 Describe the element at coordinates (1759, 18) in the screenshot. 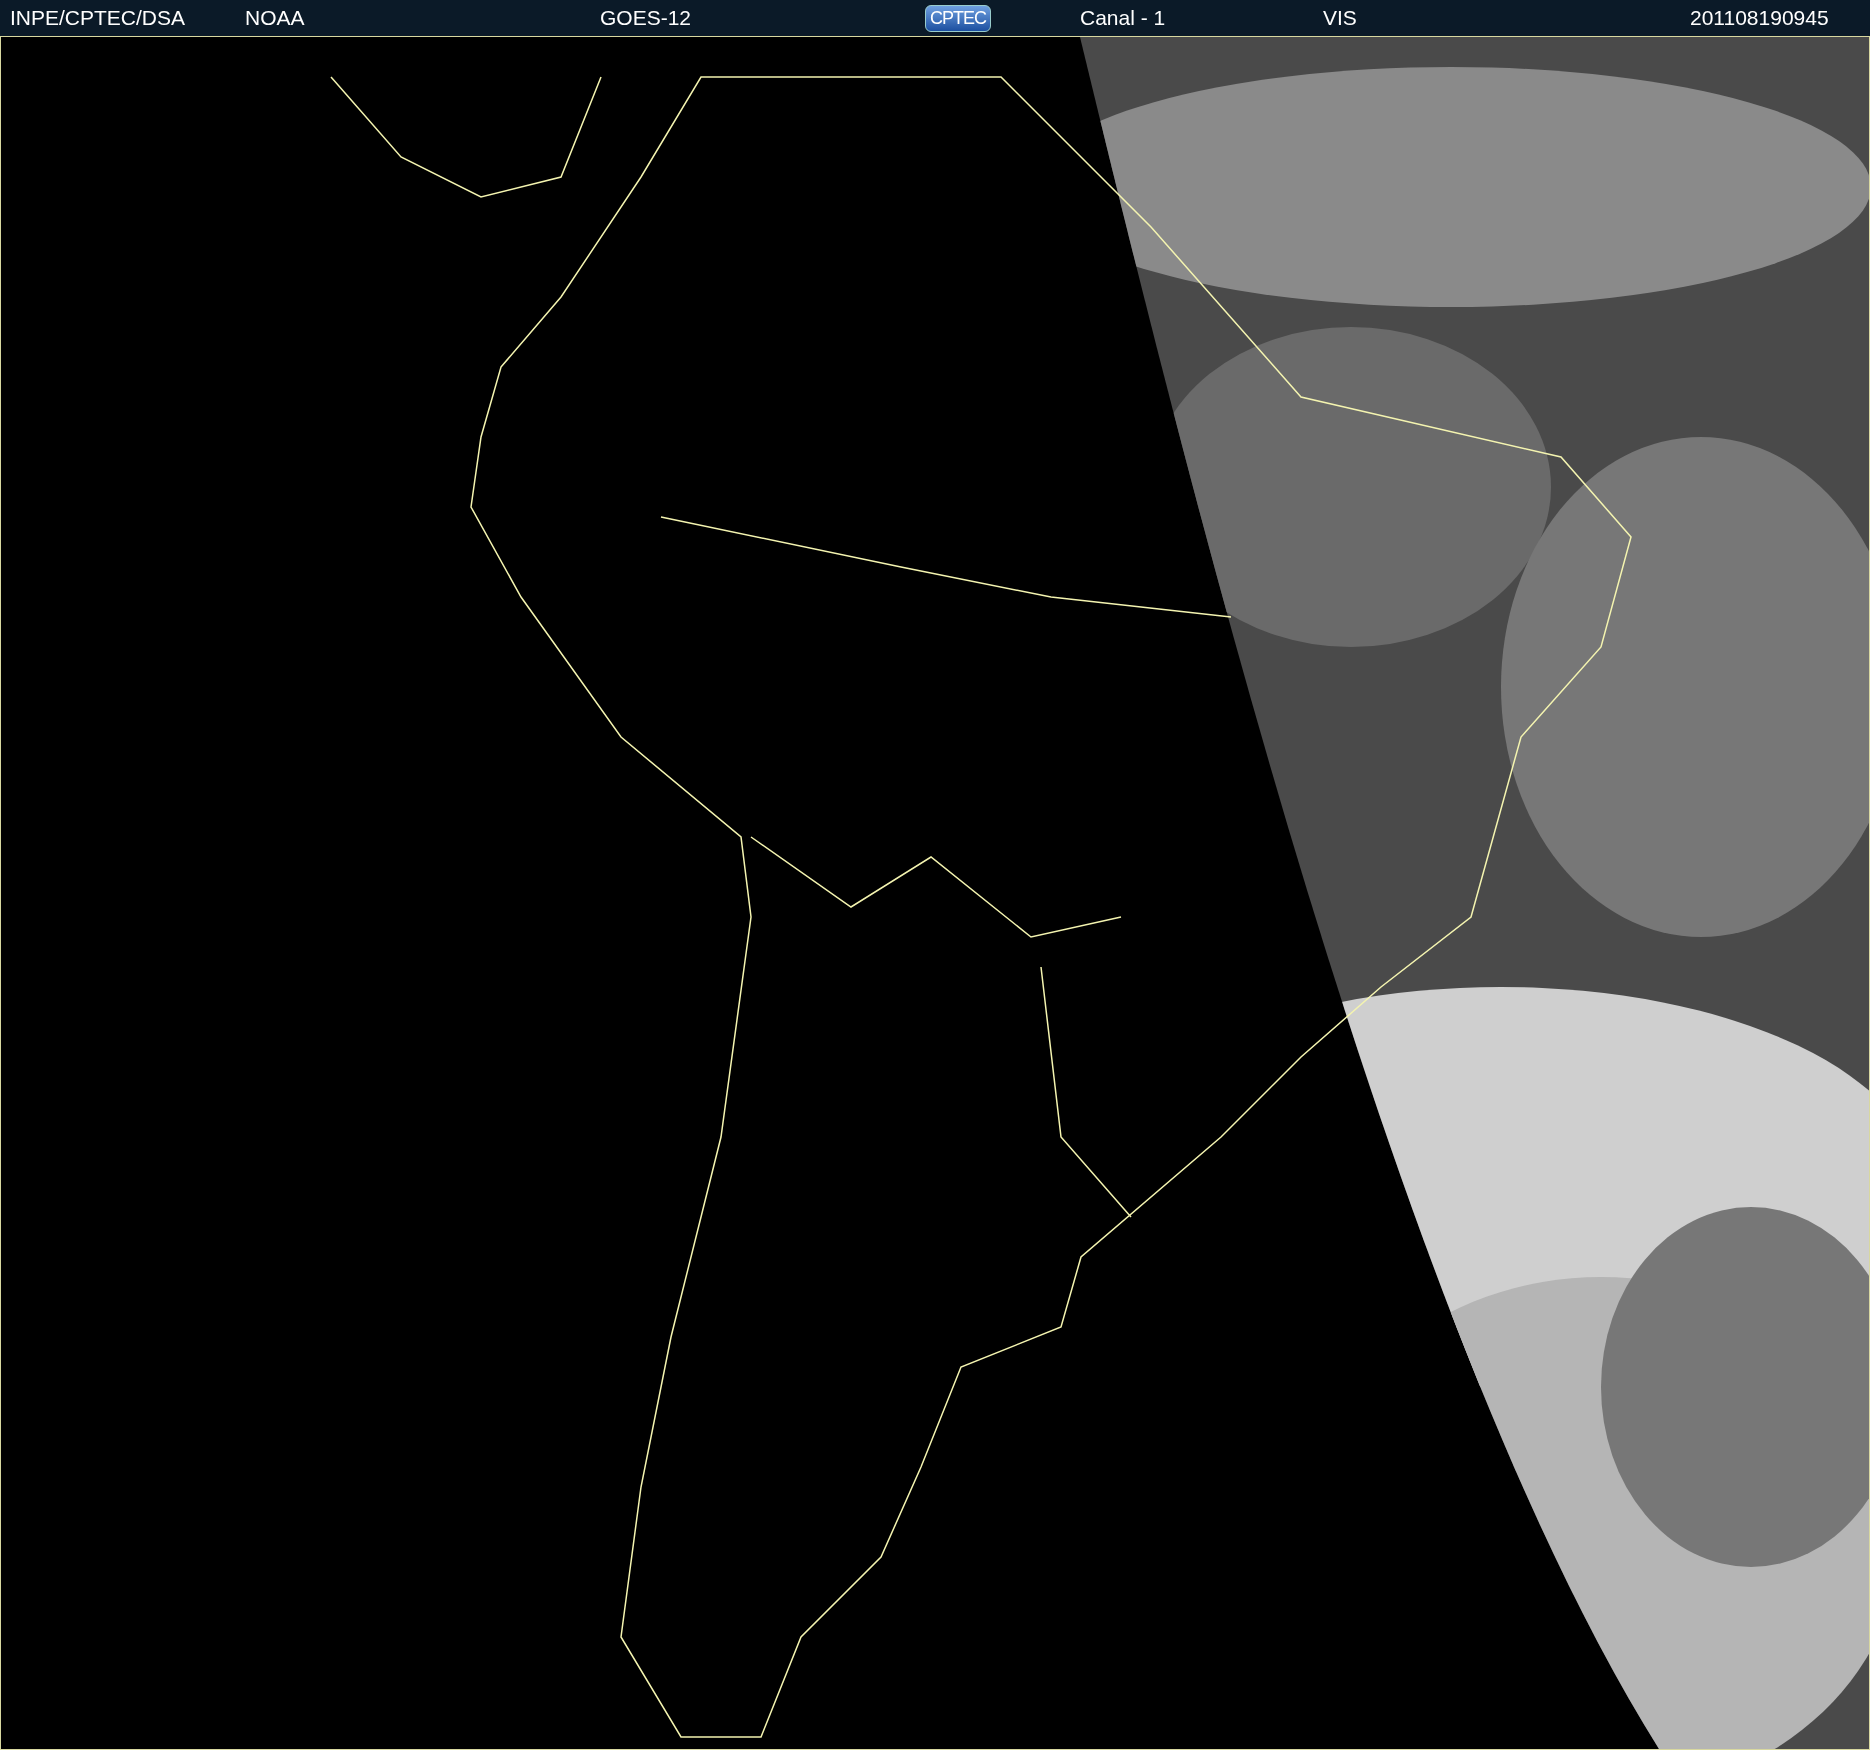

I see `timestamp-label: 201108190945` at that location.